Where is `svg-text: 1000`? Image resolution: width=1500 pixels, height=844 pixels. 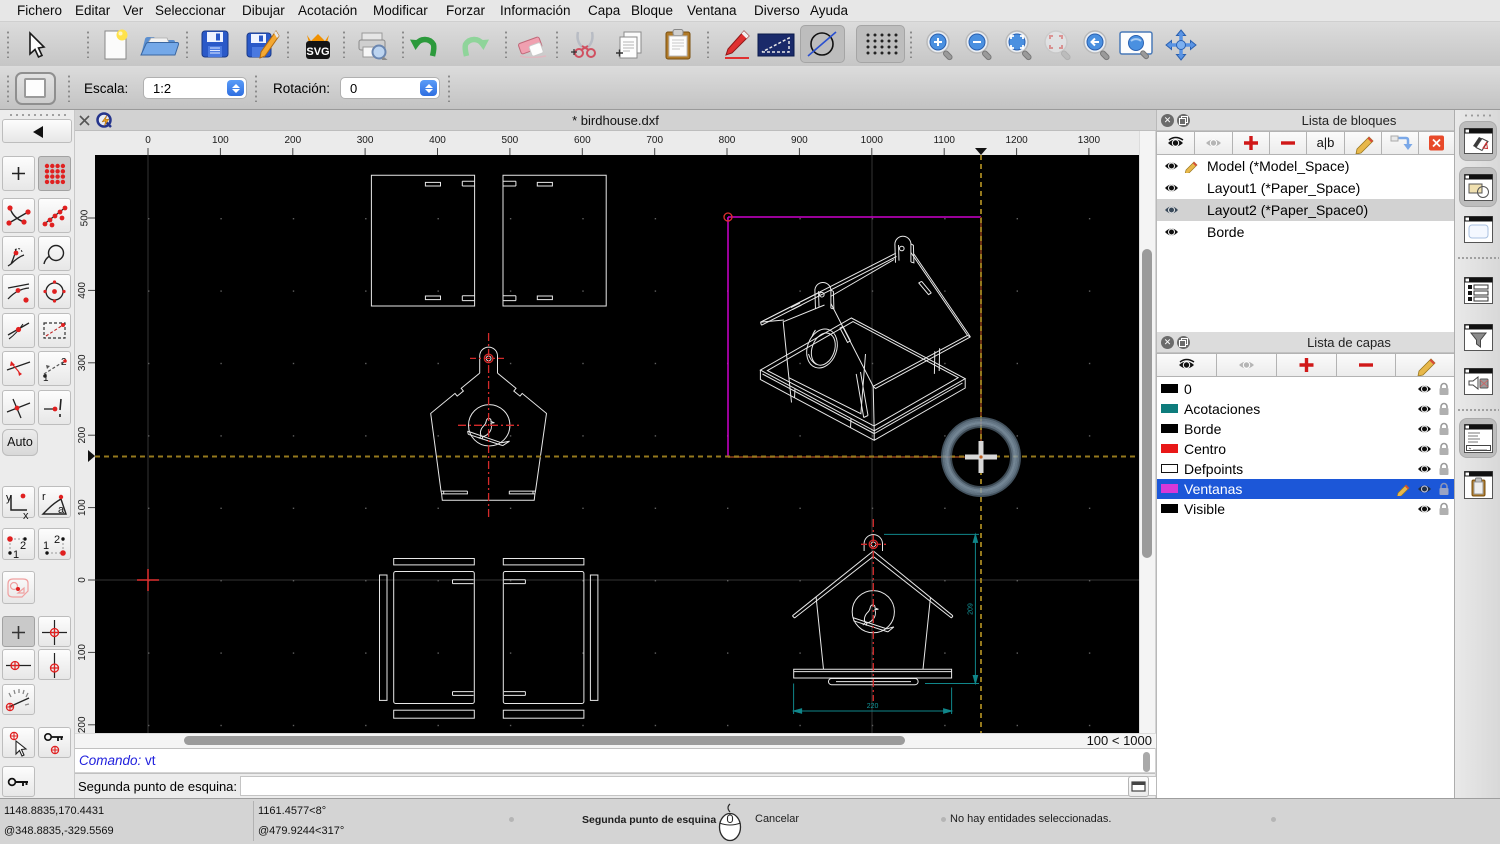 svg-text: 1000 is located at coordinates (872, 140).